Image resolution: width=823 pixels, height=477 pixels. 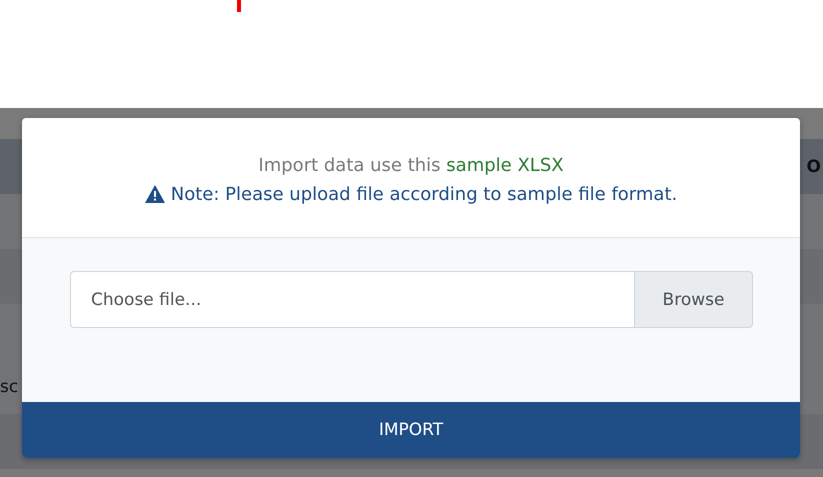 What do you see at coordinates (424, 194) in the screenshot?
I see `note-text: Note: Please upload file according to sample file format.` at bounding box center [424, 194].